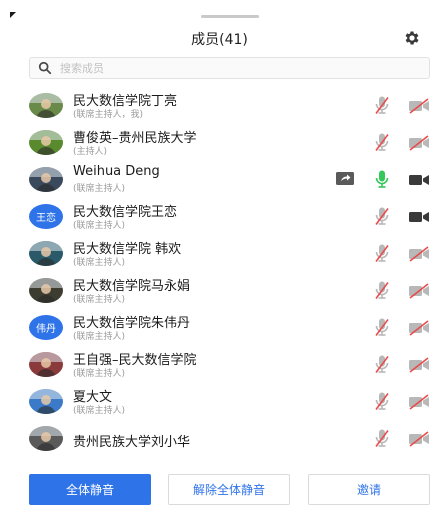  What do you see at coordinates (382, 179) in the screenshot?
I see `microphone-icon` at bounding box center [382, 179].